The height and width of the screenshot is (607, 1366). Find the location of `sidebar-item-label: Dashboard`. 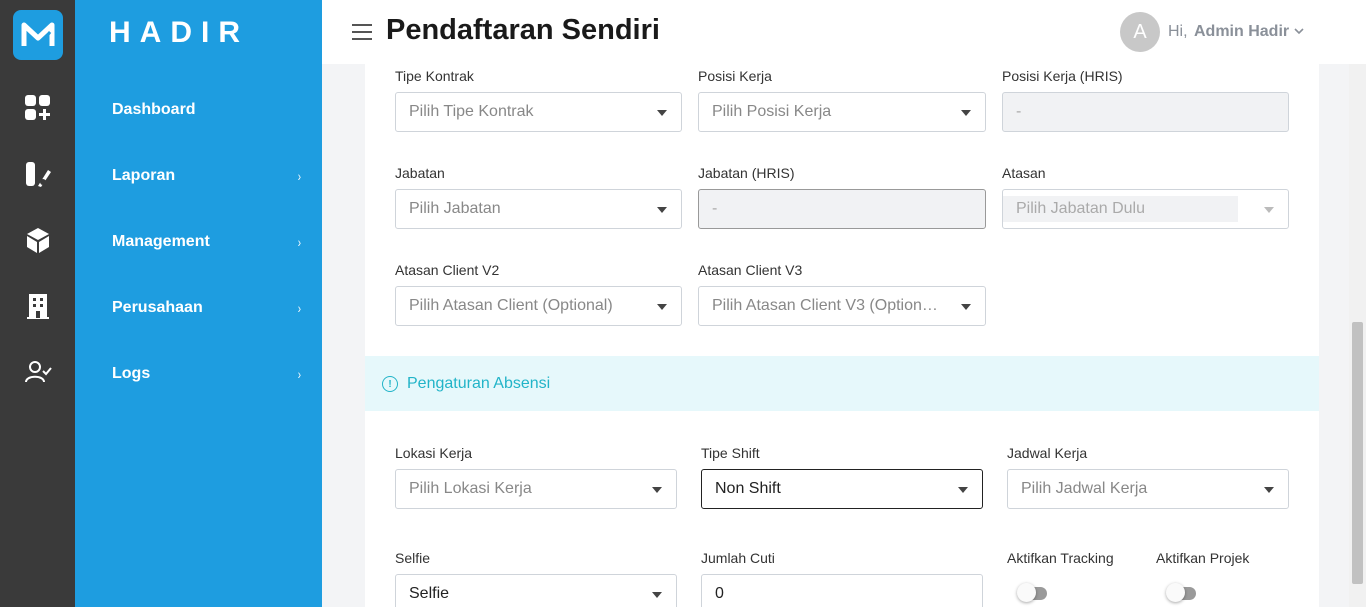

sidebar-item-label: Dashboard is located at coordinates (154, 109).